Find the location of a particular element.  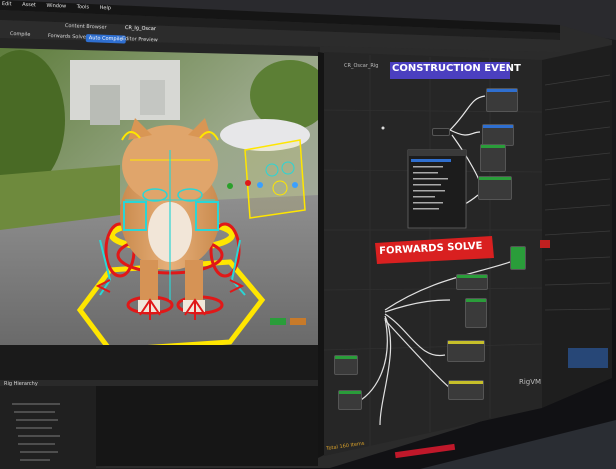

menu-item-tools: Tools is located at coordinates (83, 7).